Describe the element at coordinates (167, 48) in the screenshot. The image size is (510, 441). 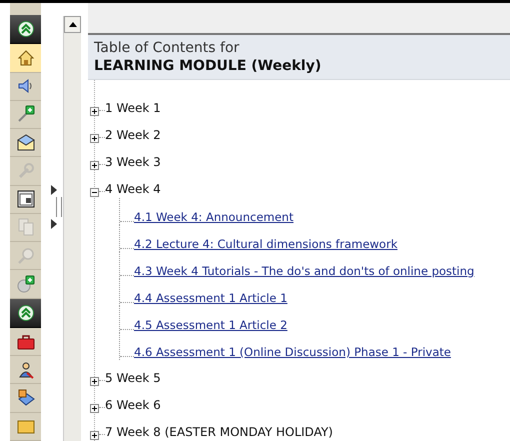
I see `toc-title: Table of Contents for` at that location.